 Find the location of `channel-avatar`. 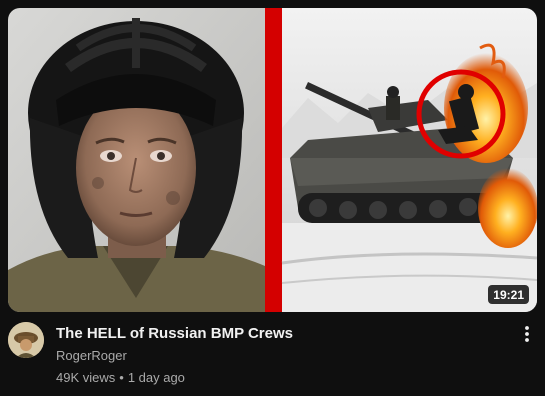

channel-avatar is located at coordinates (26, 340).